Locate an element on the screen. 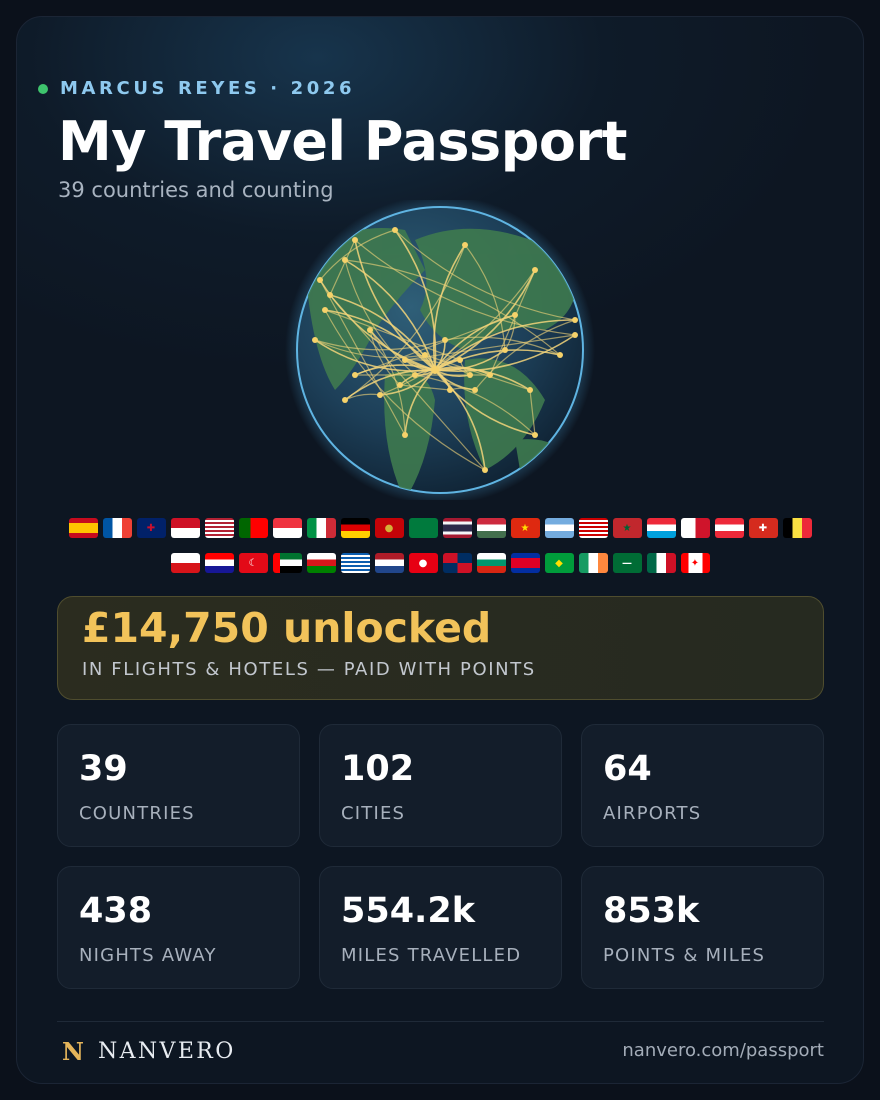 This screenshot has width=880, height=1100. turkey-flag: ☾ is located at coordinates (253, 563).